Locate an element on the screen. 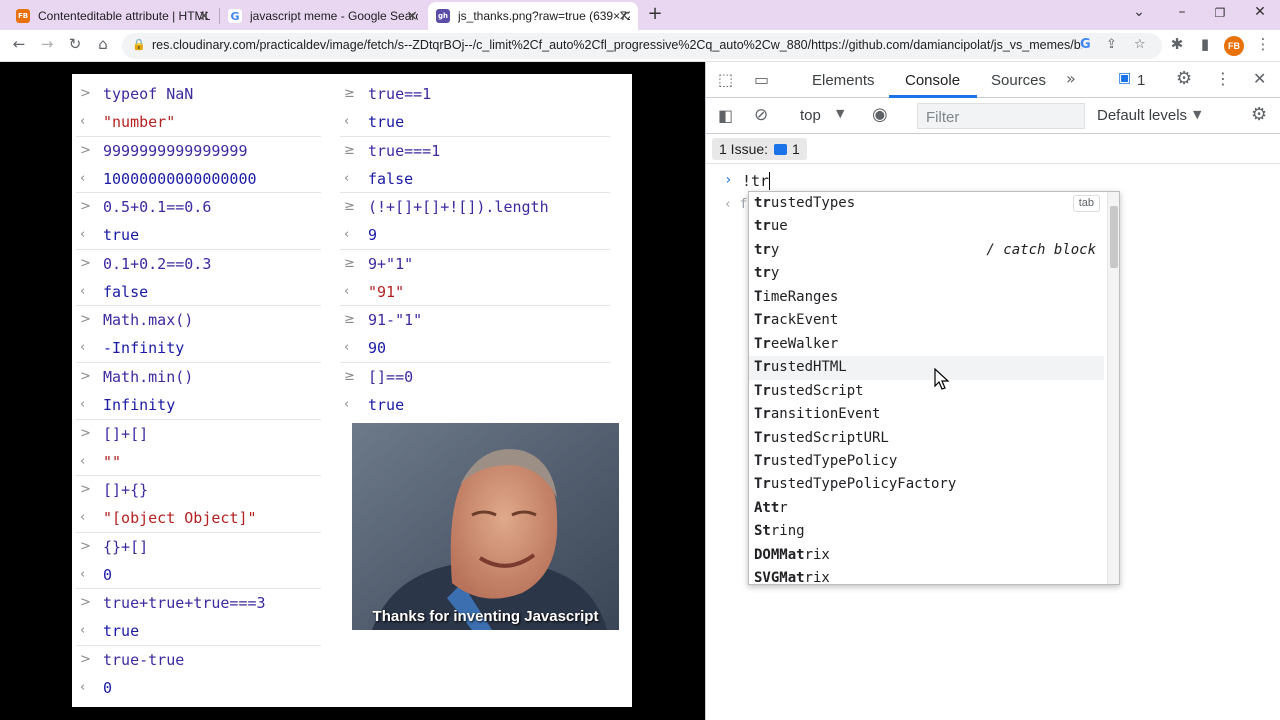  issues-button: 1 Issue: 1 is located at coordinates (759, 149).